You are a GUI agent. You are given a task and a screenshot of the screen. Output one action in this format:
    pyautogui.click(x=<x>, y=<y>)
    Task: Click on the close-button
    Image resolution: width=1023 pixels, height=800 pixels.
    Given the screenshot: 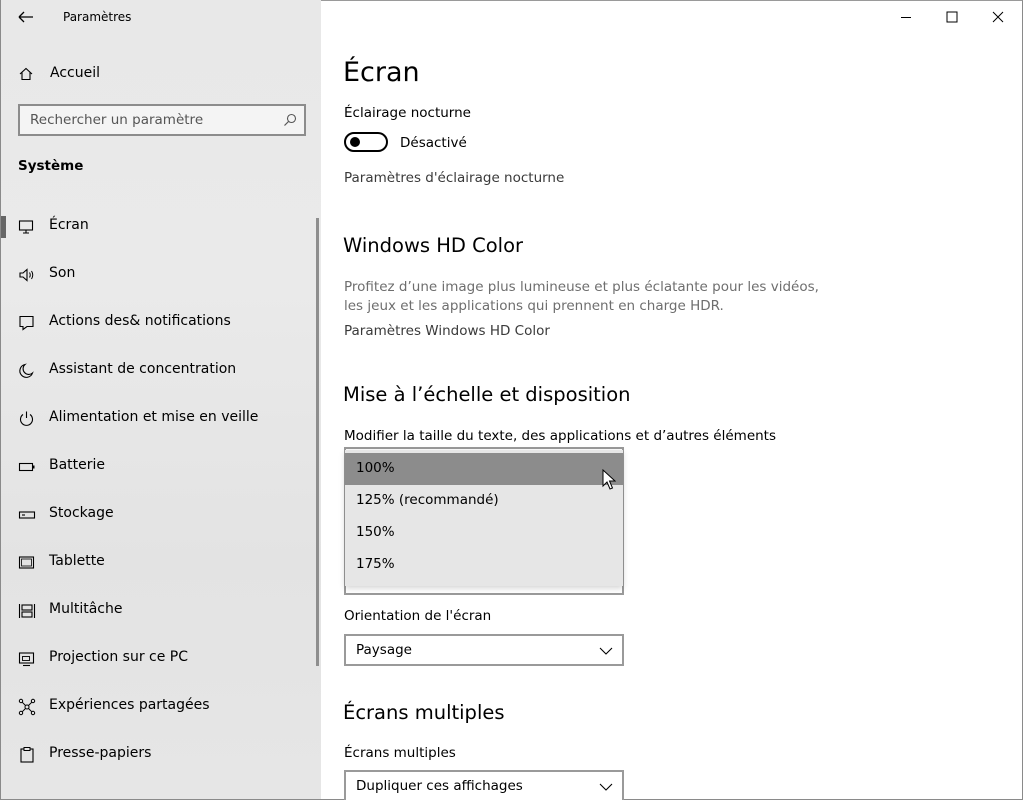 What is the action you would take?
    pyautogui.click(x=998, y=17)
    